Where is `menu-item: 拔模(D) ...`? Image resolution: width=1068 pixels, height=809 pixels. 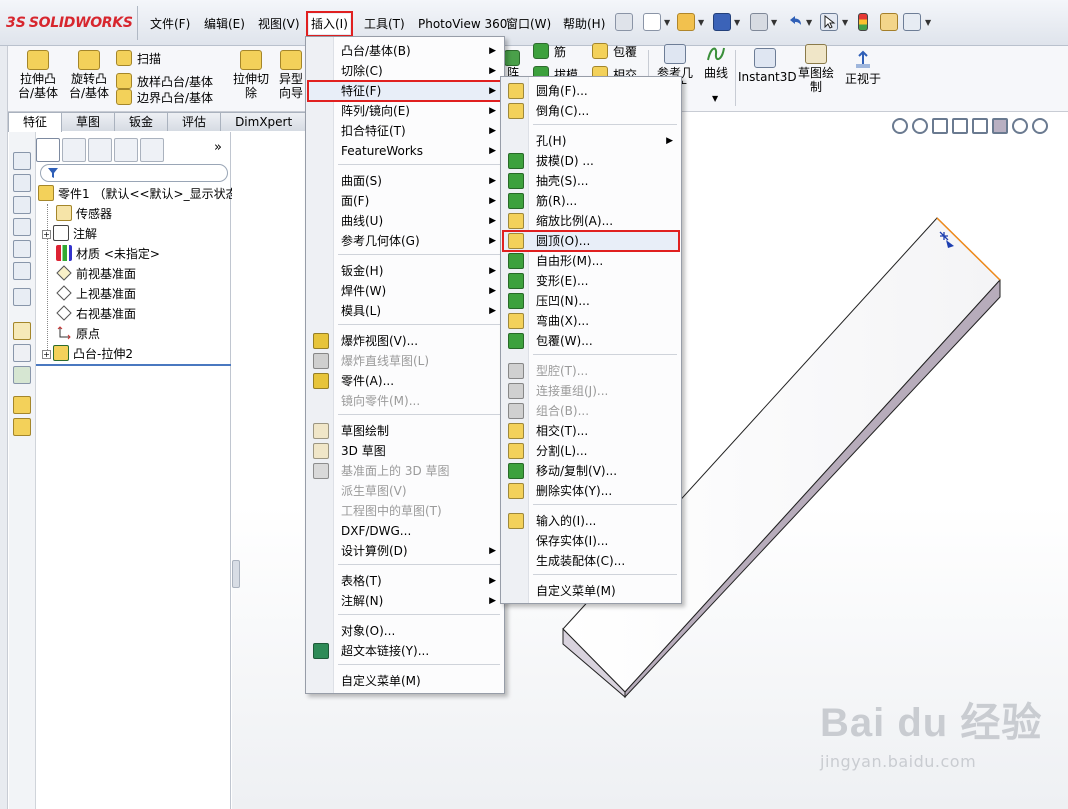 menu-item: 拔模(D) ... is located at coordinates (591, 161).